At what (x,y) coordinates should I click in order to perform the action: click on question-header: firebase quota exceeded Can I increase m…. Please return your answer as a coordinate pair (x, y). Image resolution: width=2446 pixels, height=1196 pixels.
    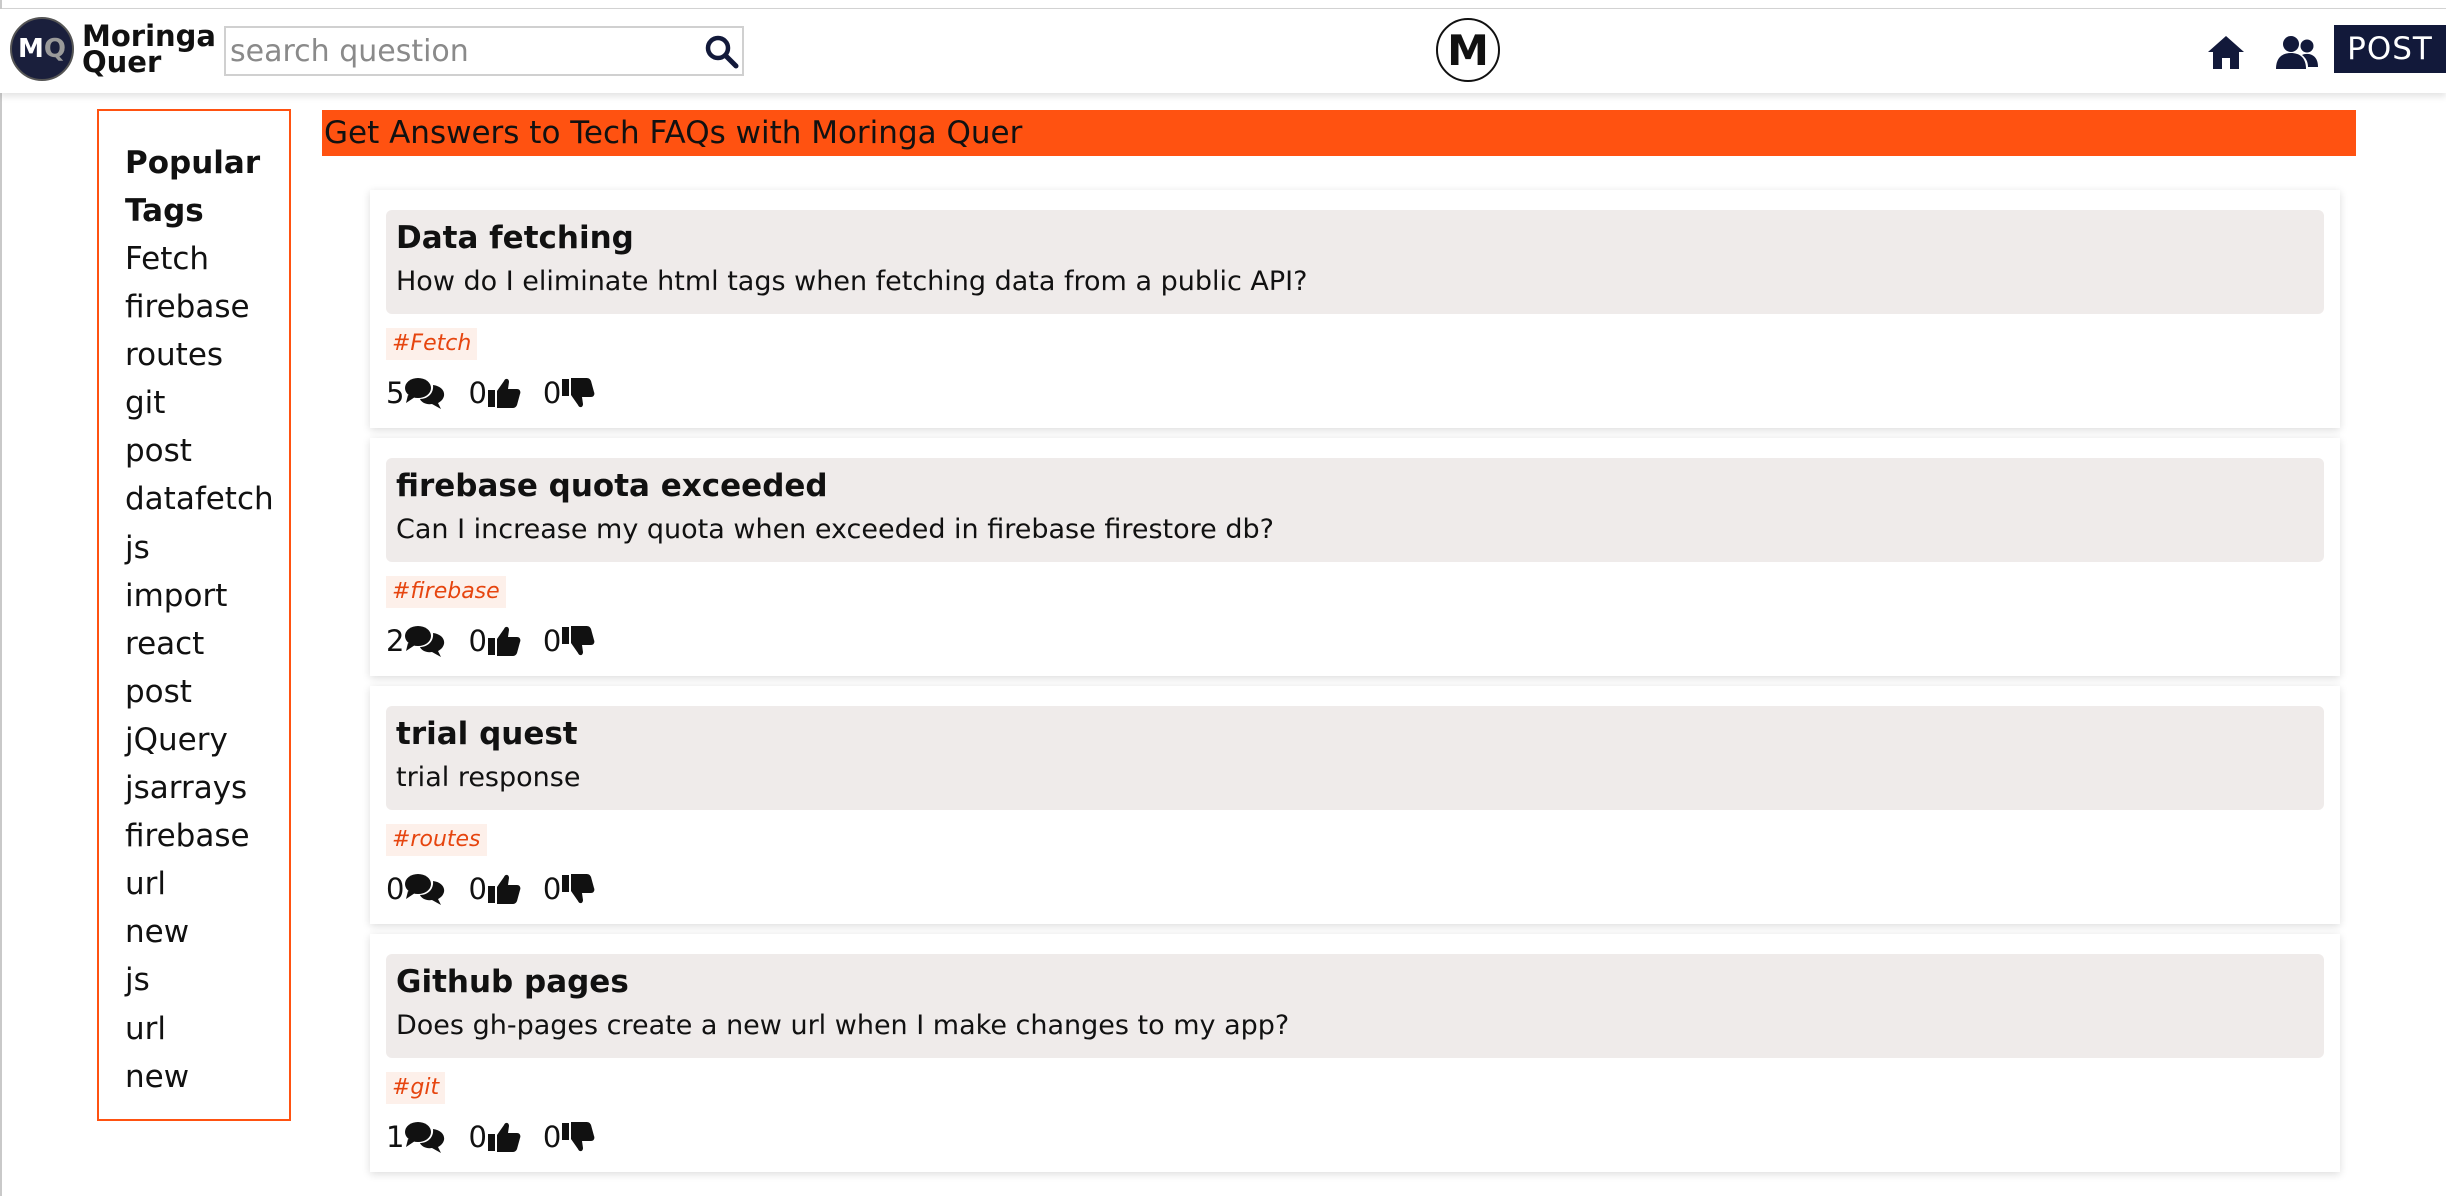
    Looking at the image, I should click on (1355, 510).